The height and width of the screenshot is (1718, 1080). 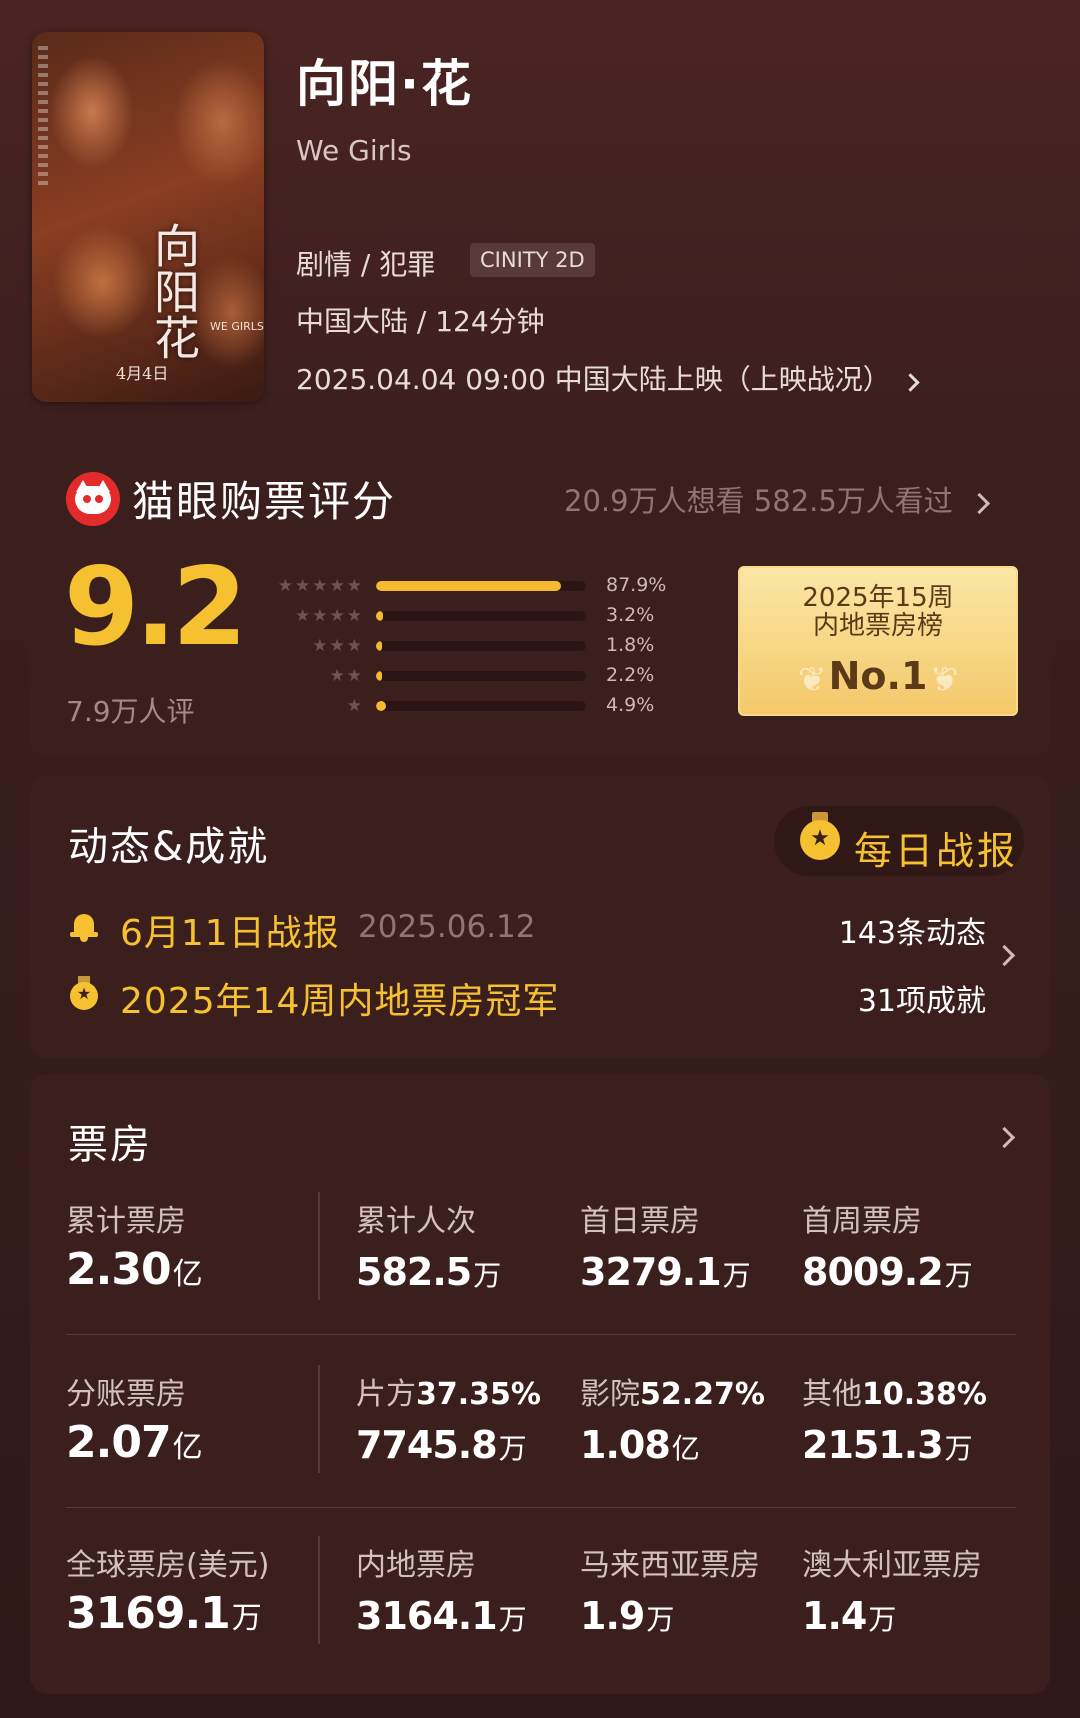 What do you see at coordinates (478, 1394) in the screenshot?
I see `box-office-share: 37.35%` at bounding box center [478, 1394].